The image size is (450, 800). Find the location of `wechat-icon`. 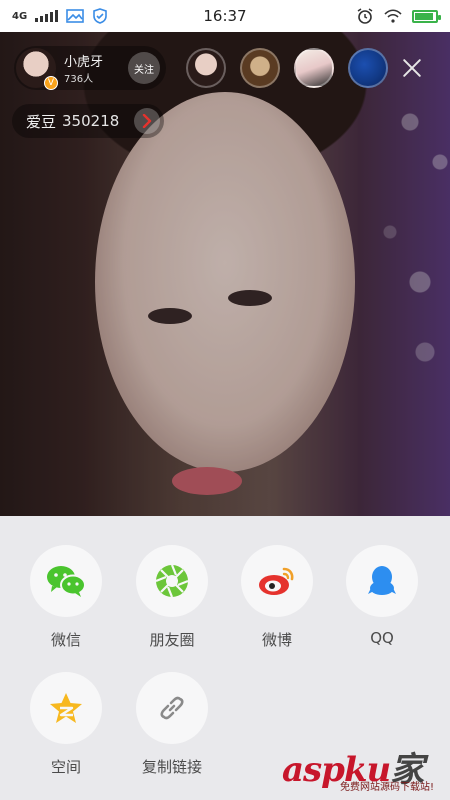

wechat-icon is located at coordinates (66, 581).